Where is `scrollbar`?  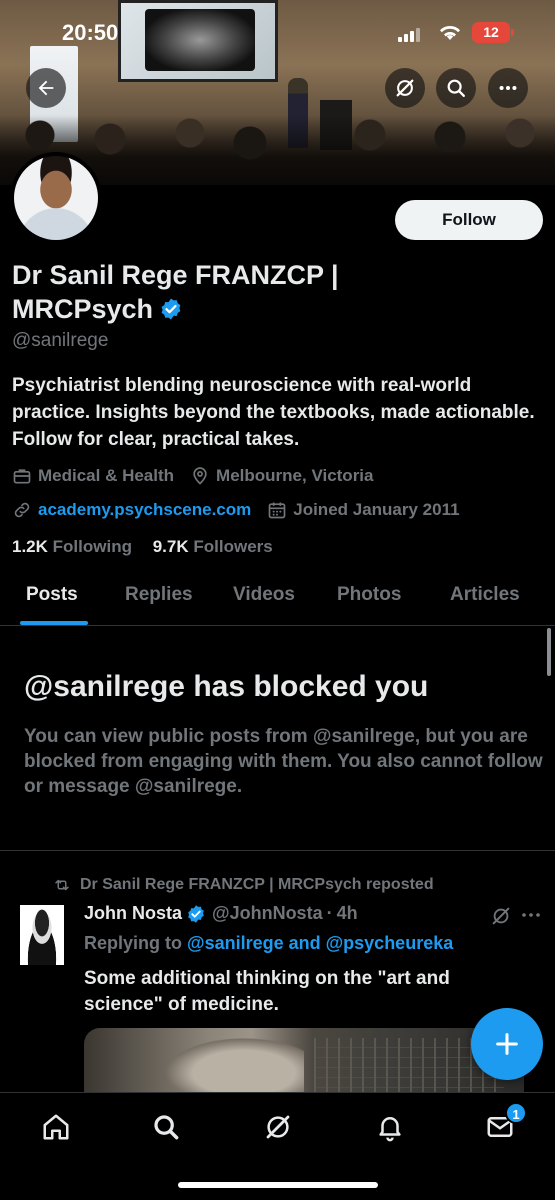
scrollbar is located at coordinates (549, 652).